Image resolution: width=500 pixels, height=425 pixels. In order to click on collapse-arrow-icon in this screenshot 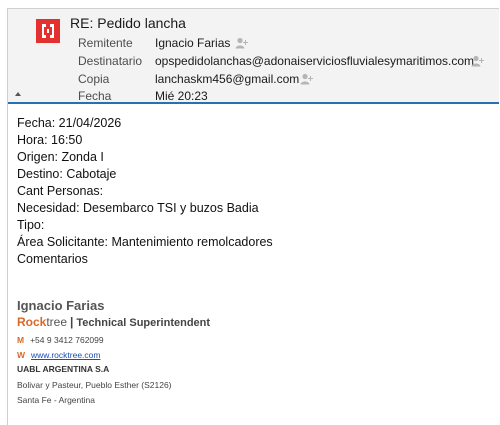, I will do `click(18, 94)`.